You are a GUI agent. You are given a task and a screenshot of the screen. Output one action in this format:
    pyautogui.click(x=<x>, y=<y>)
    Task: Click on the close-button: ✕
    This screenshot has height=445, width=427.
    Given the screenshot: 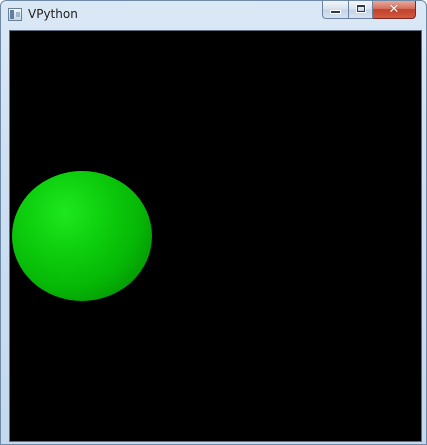 What is the action you would take?
    pyautogui.click(x=394, y=10)
    